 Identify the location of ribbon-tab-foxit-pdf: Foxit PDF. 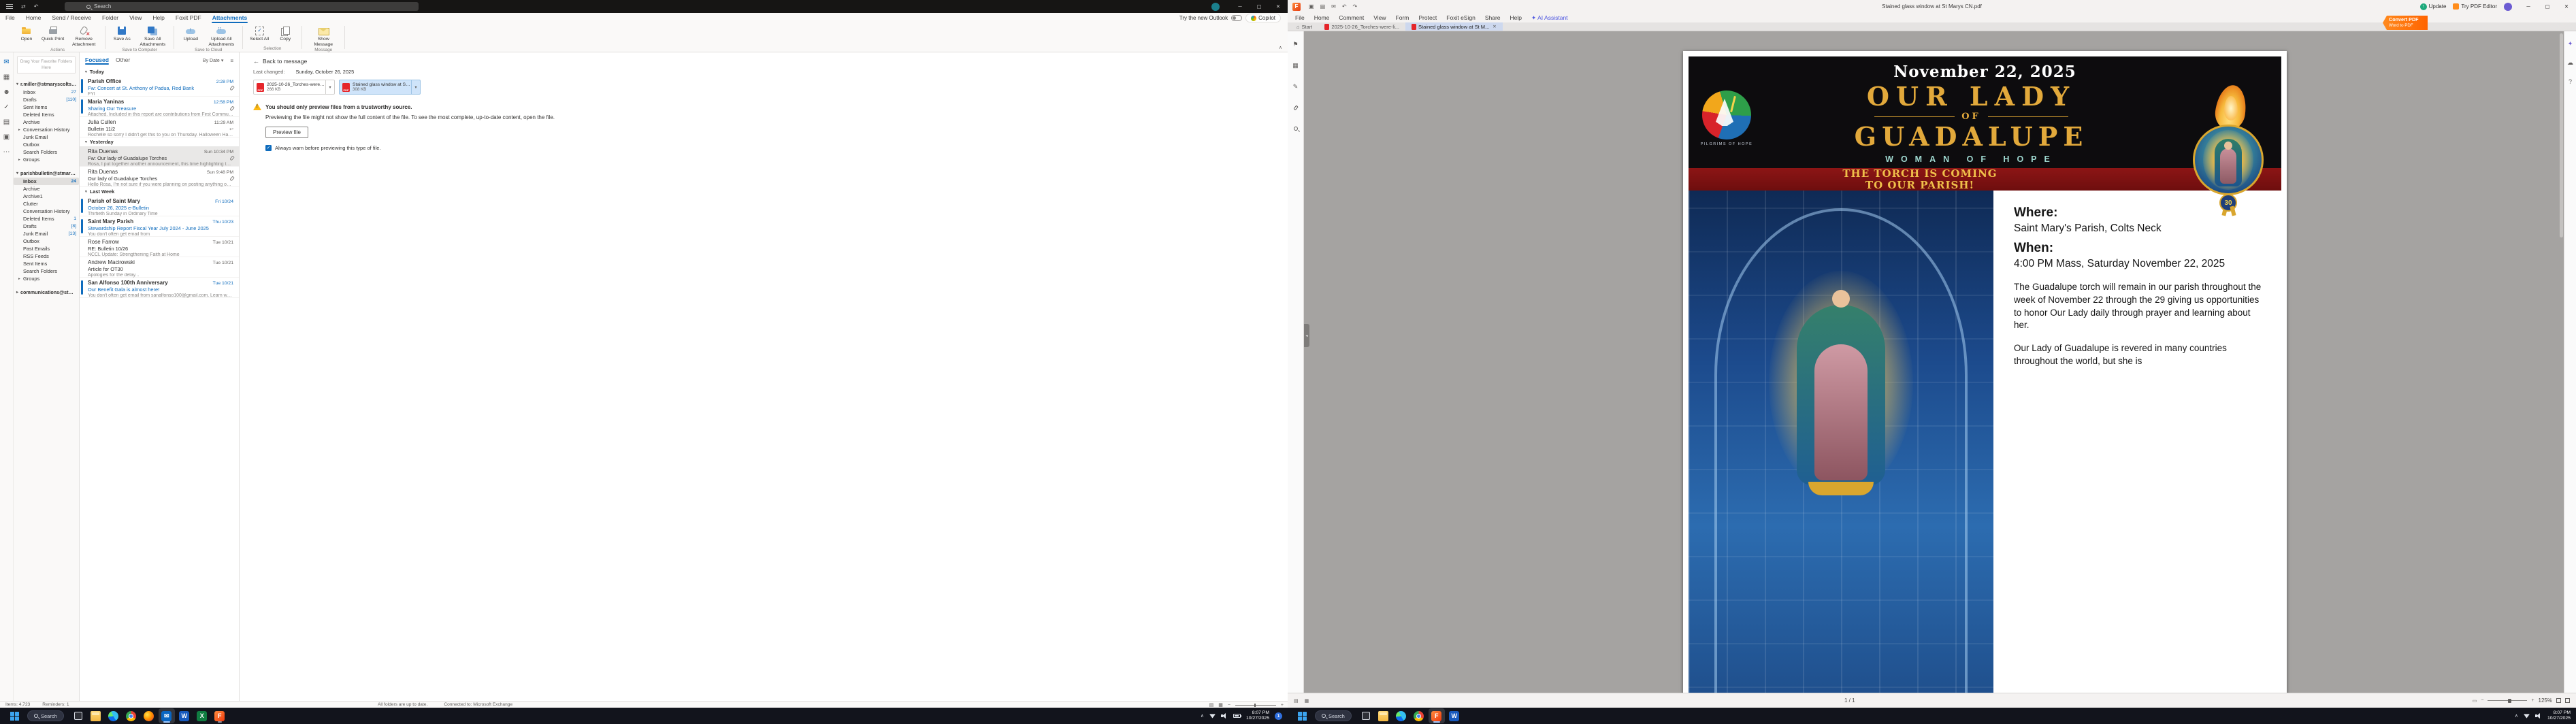
(188, 18).